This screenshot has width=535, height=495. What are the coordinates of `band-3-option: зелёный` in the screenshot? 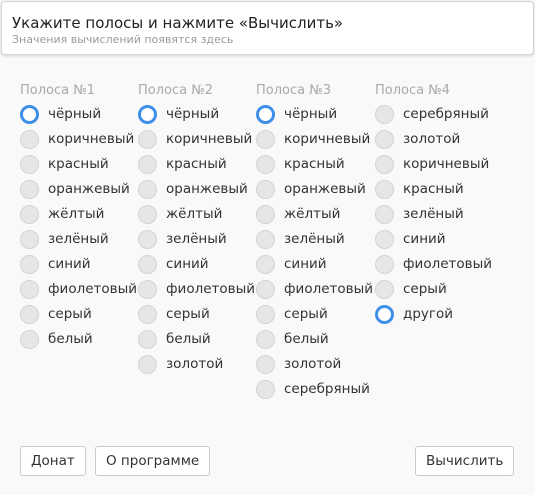 It's located at (300, 239).